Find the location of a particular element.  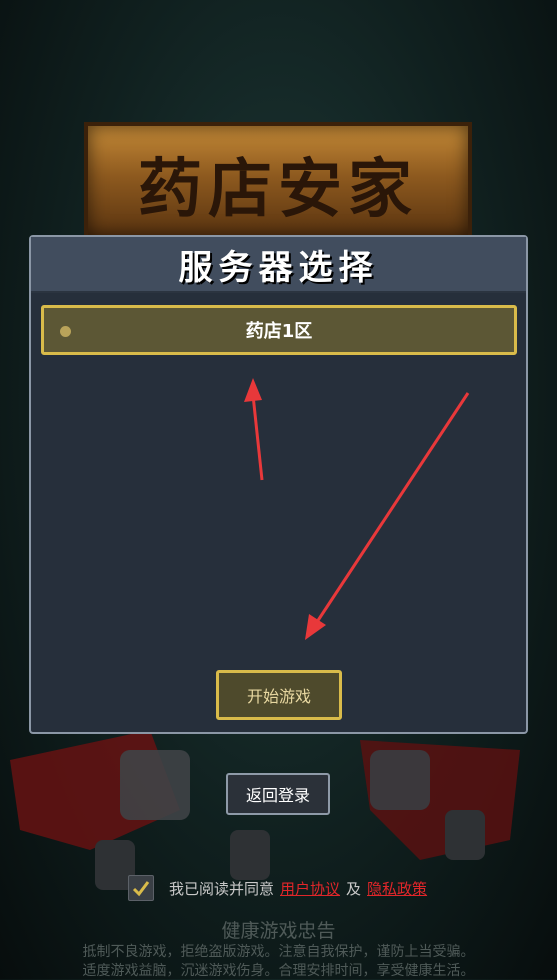

health-advice-line-1: 抵制不良游戏，拒绝盗版游戏。注意自我保护，谨防上当受骗。 is located at coordinates (278, 952).